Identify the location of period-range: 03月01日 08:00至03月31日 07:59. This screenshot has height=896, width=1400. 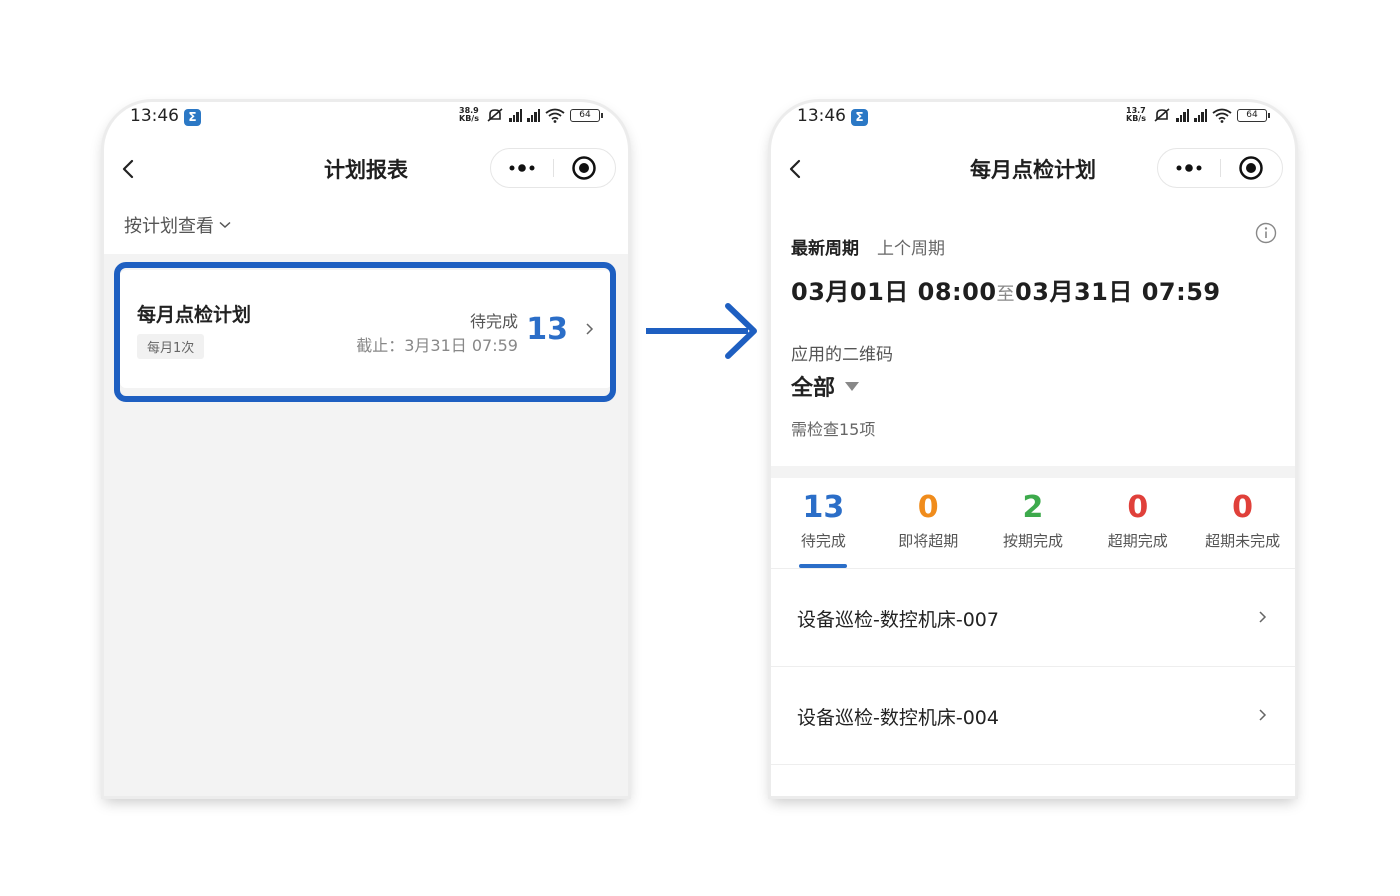
(1006, 289).